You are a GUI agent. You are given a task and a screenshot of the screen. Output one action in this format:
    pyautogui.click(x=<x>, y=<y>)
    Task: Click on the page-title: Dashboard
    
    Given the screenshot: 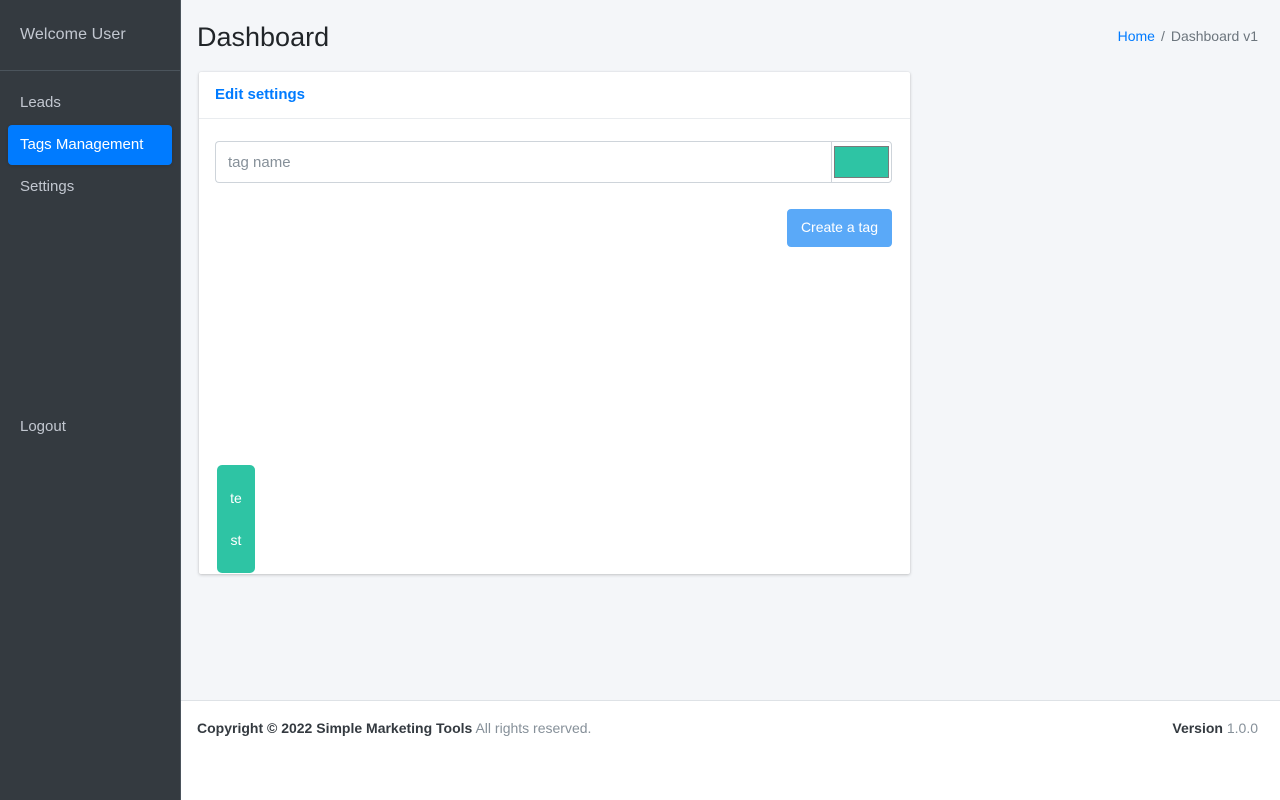 What is the action you would take?
    pyautogui.click(x=263, y=36)
    